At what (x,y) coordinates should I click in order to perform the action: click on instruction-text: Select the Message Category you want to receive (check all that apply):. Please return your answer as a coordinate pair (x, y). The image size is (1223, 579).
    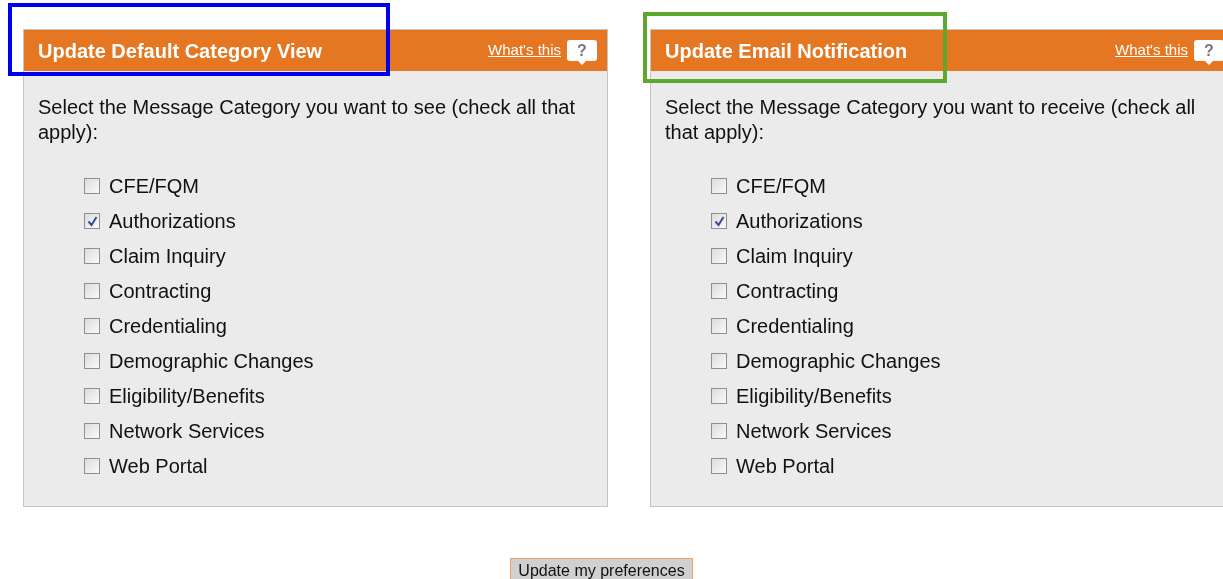
    Looking at the image, I should click on (931, 120).